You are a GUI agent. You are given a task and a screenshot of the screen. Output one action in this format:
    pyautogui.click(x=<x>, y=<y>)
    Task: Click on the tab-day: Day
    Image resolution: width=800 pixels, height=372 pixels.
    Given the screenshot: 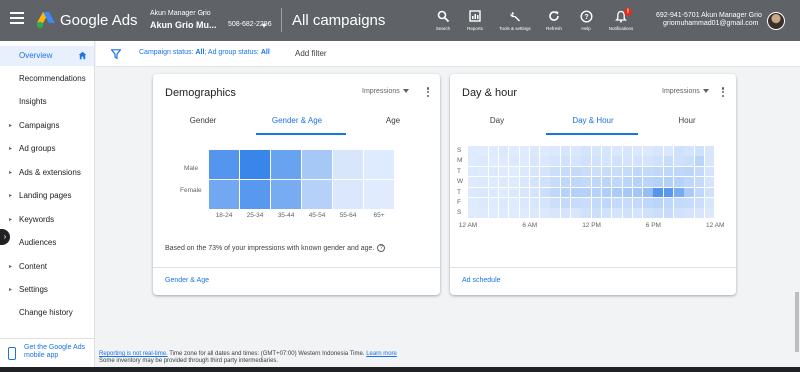 What is the action you would take?
    pyautogui.click(x=497, y=120)
    